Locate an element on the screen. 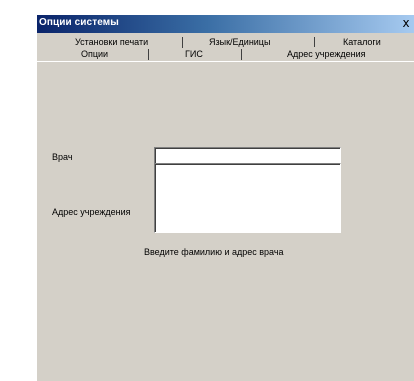 This screenshot has width=414, height=381. tab-panel-border is located at coordinates (225, 61).